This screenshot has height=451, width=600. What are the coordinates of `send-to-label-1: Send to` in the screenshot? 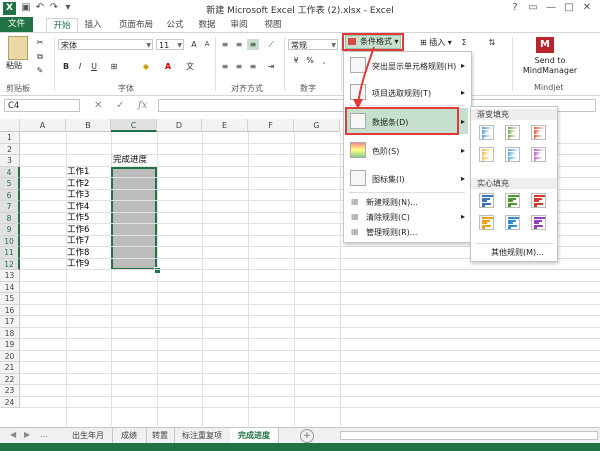 It's located at (550, 60).